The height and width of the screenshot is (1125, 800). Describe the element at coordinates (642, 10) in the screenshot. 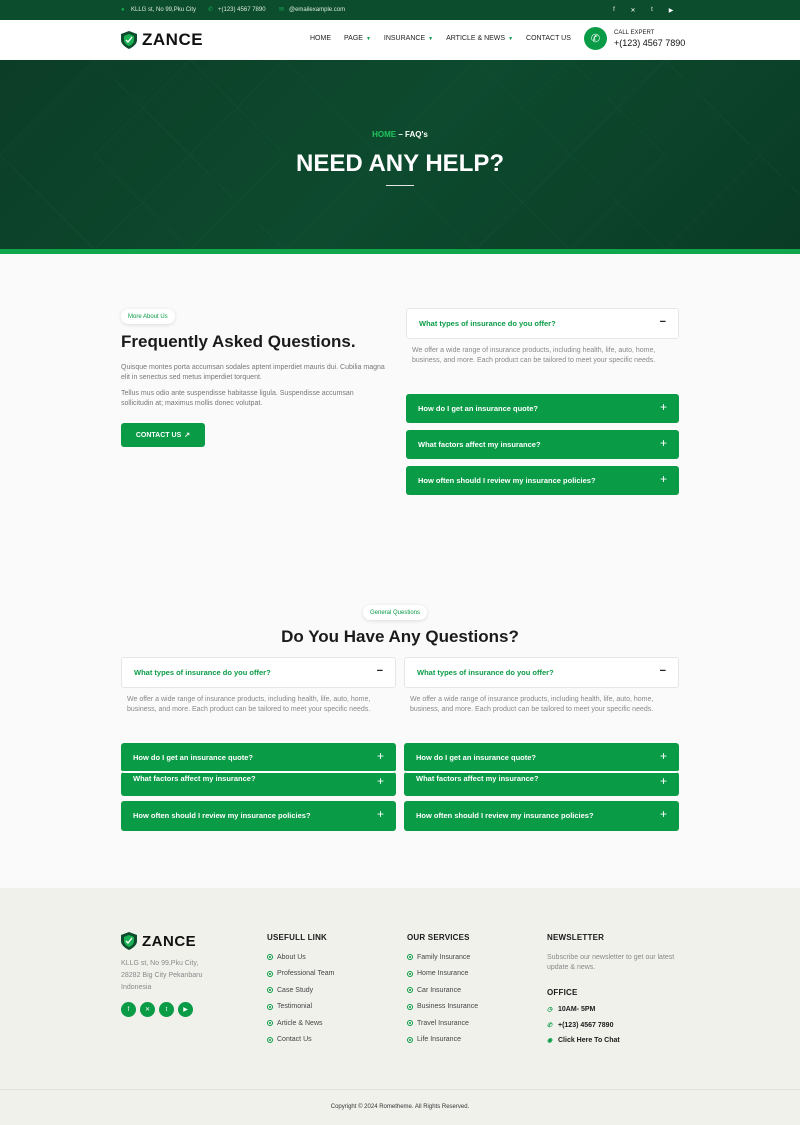

I see `topbar-social: f ✕ t ▶` at that location.